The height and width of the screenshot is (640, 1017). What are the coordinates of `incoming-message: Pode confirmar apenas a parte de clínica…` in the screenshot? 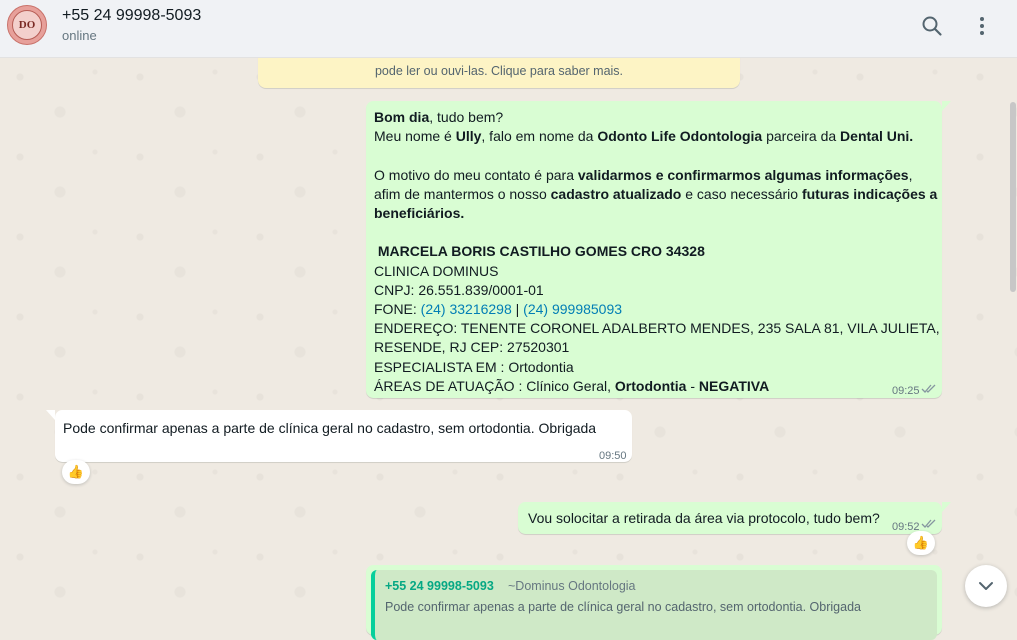 It's located at (343, 436).